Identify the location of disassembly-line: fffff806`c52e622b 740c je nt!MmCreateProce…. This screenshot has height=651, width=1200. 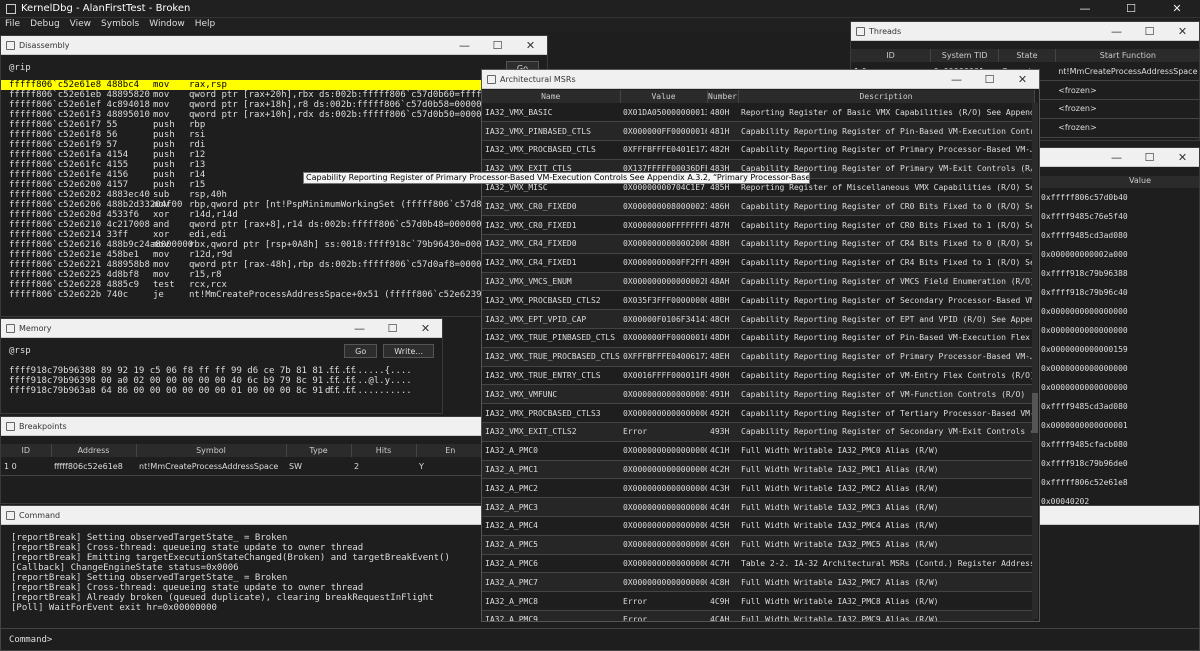
(274, 295).